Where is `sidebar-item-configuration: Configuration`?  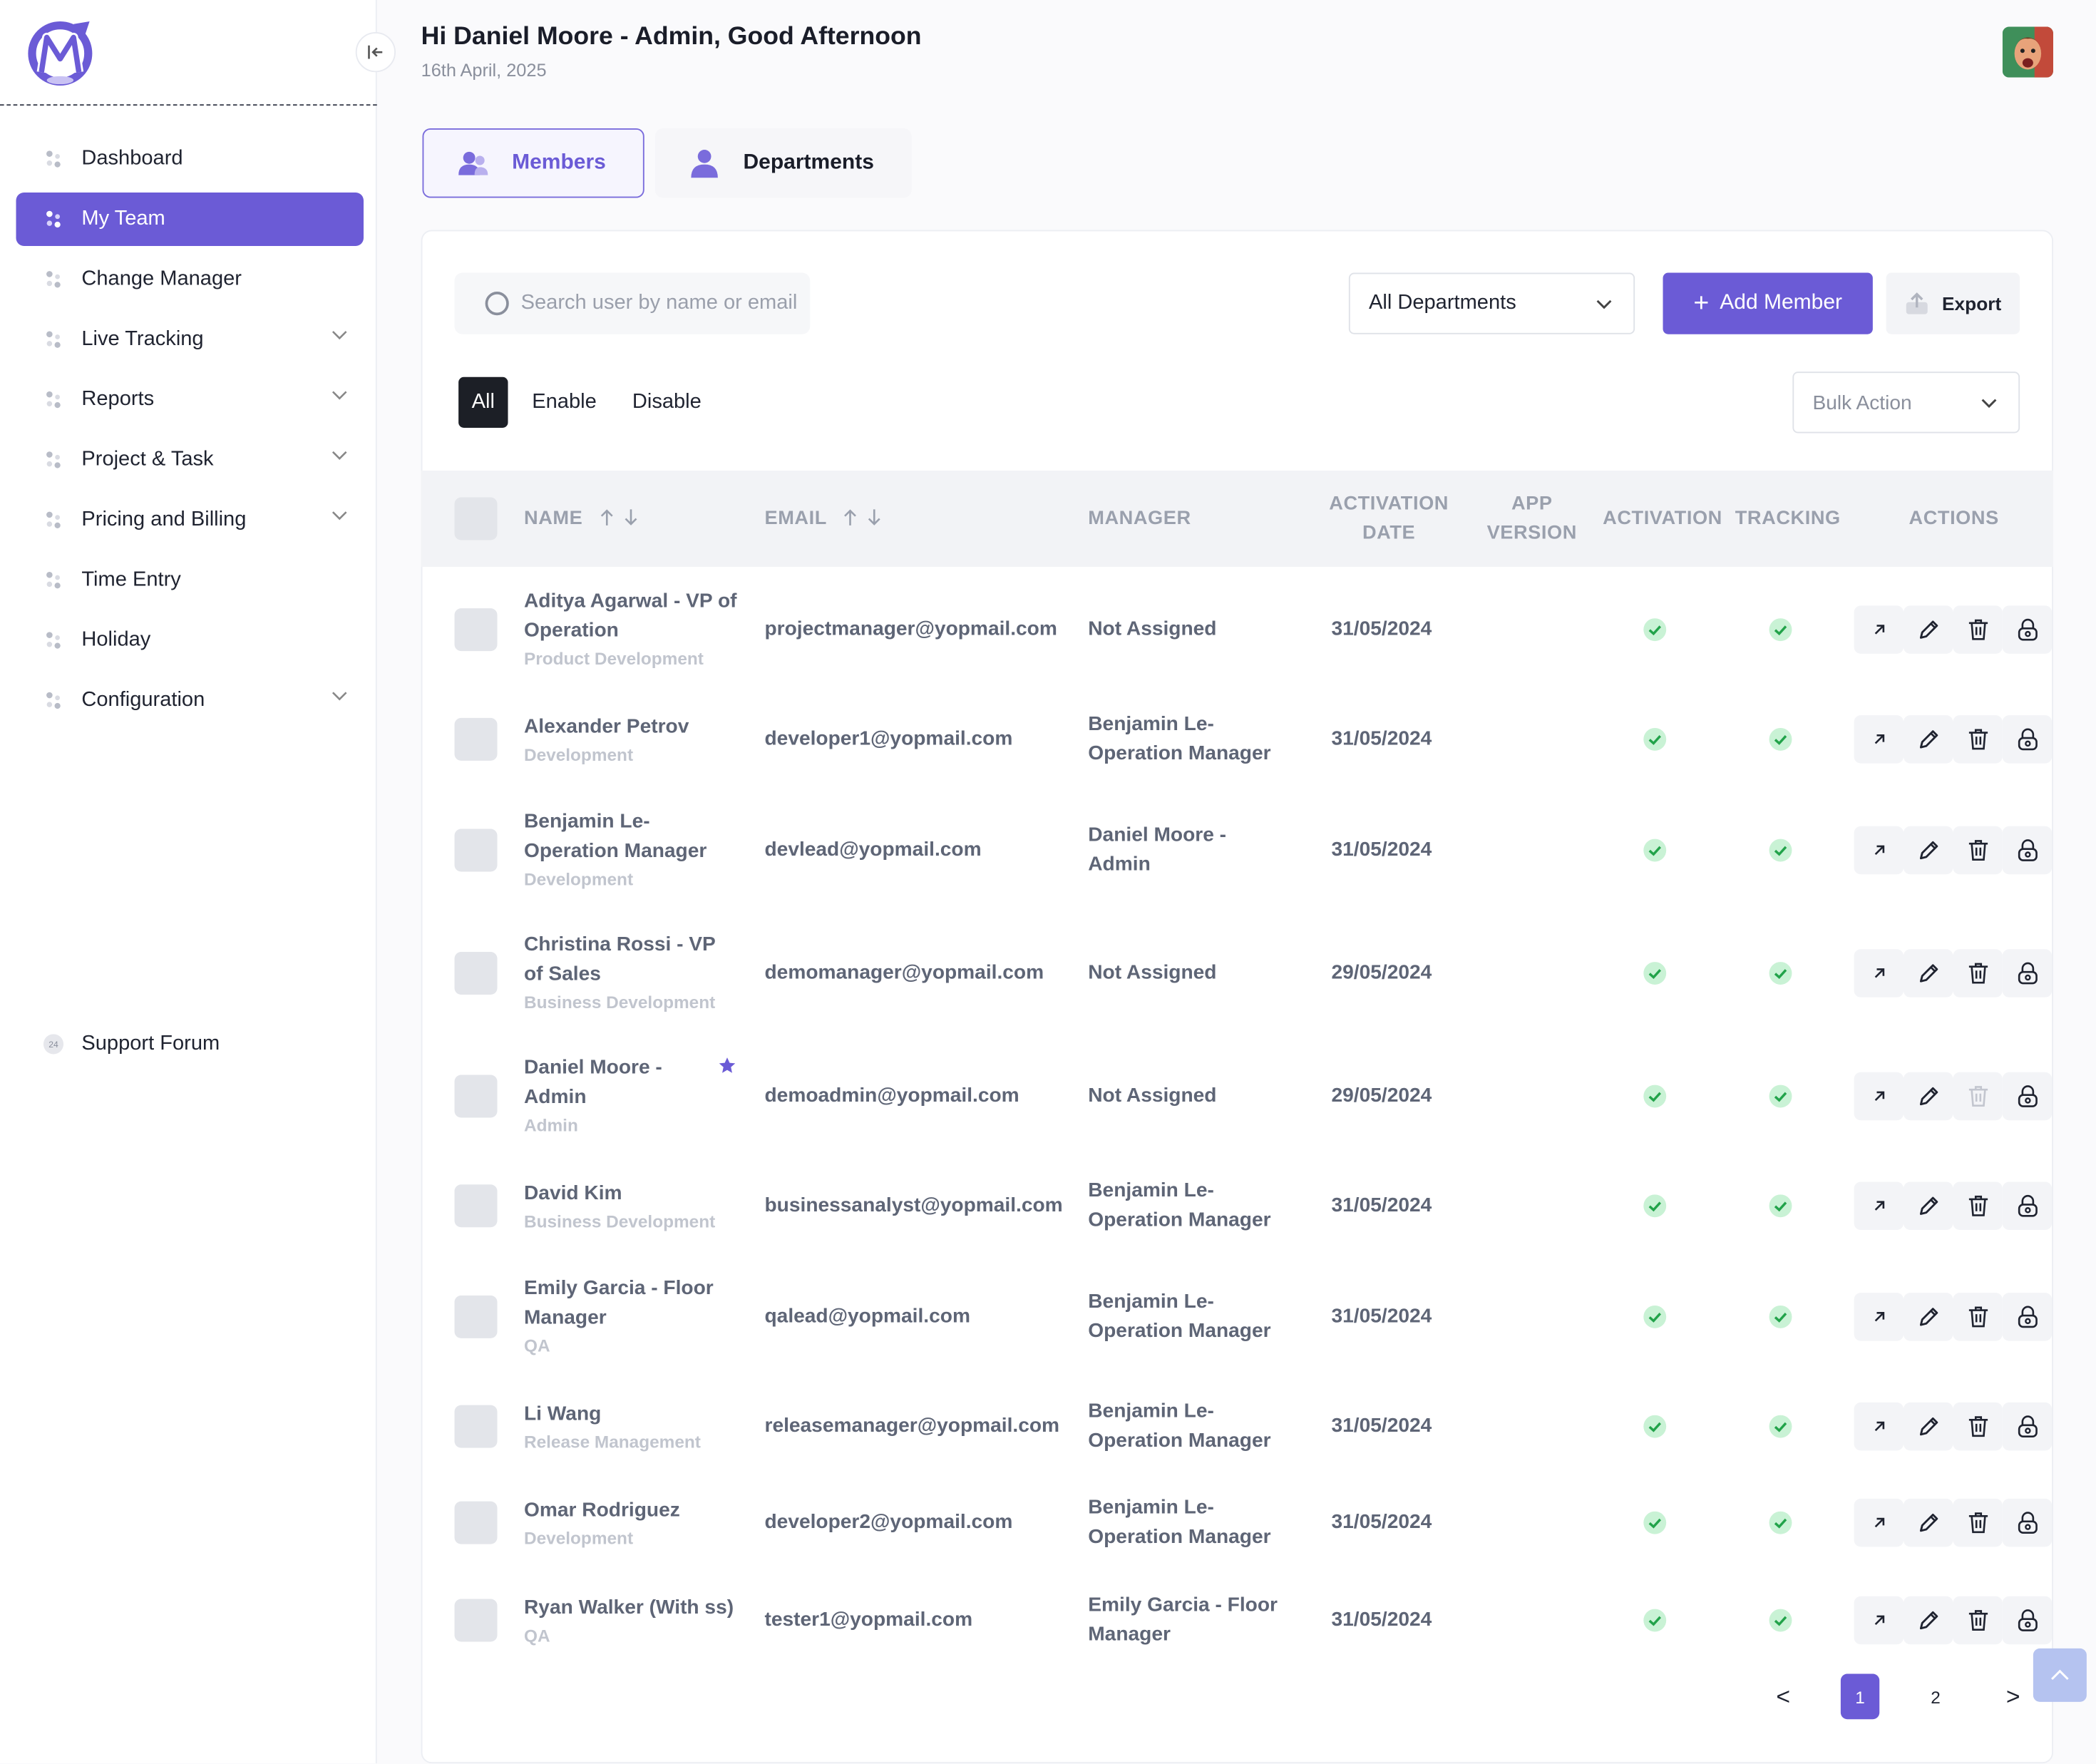
sidebar-item-configuration: Configuration is located at coordinates (190, 700).